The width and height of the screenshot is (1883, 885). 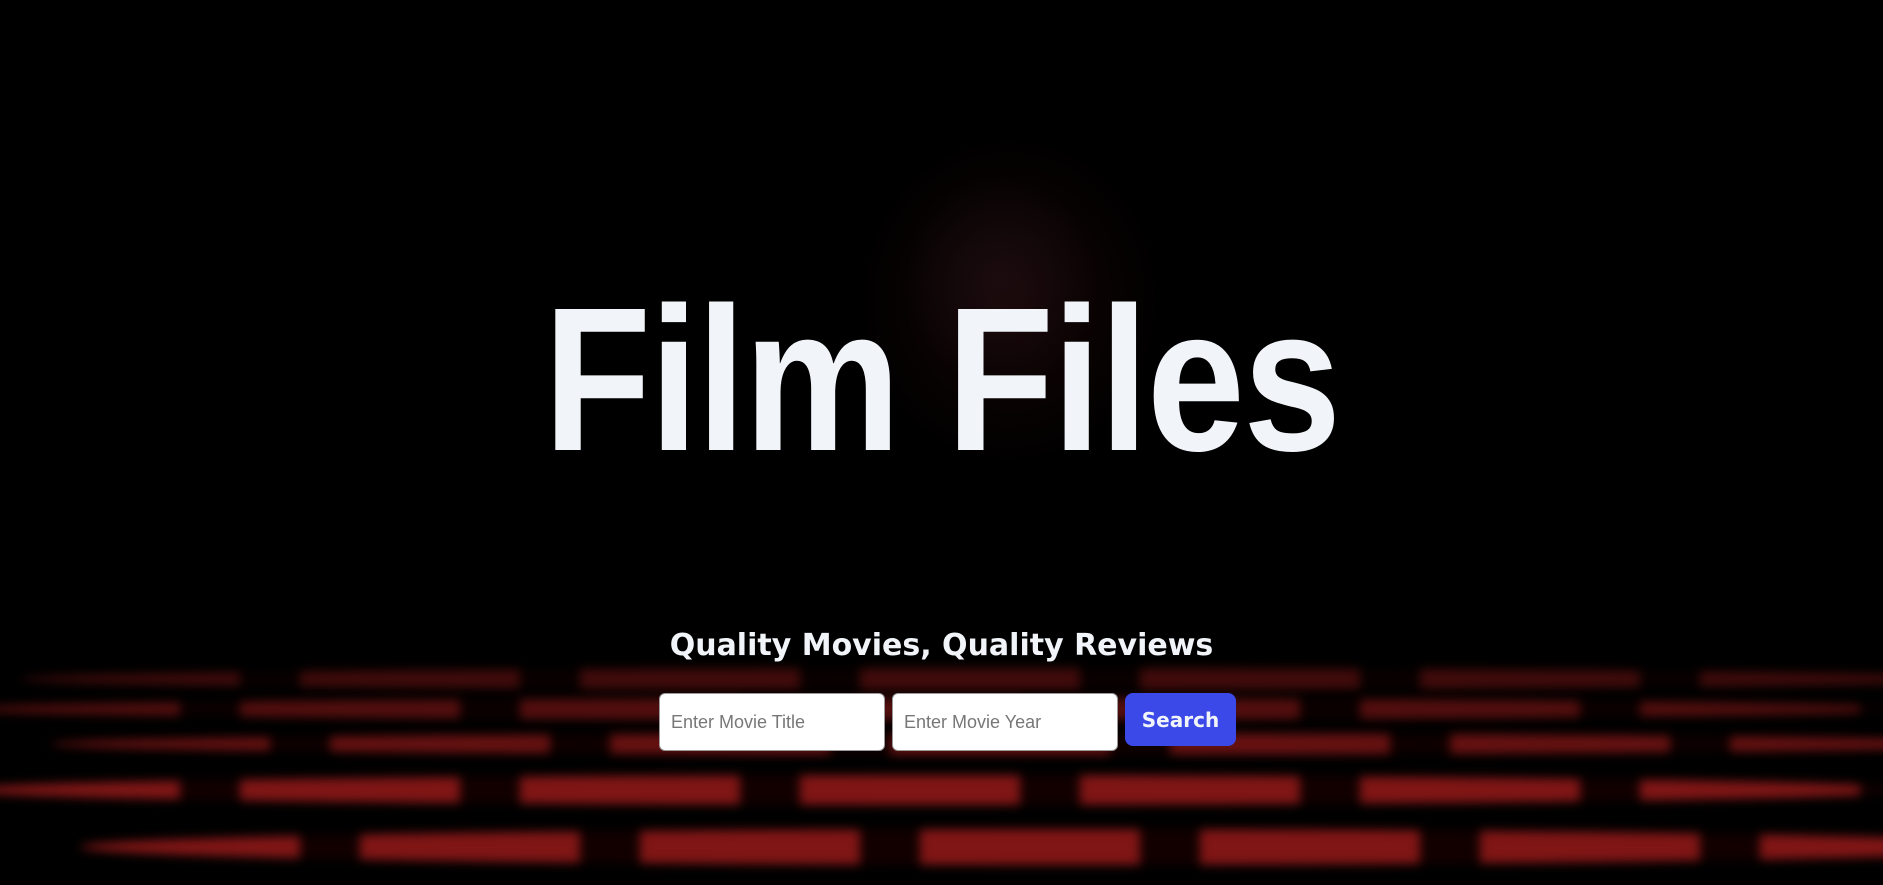 I want to click on movie-title-input, so click(x=772, y=722).